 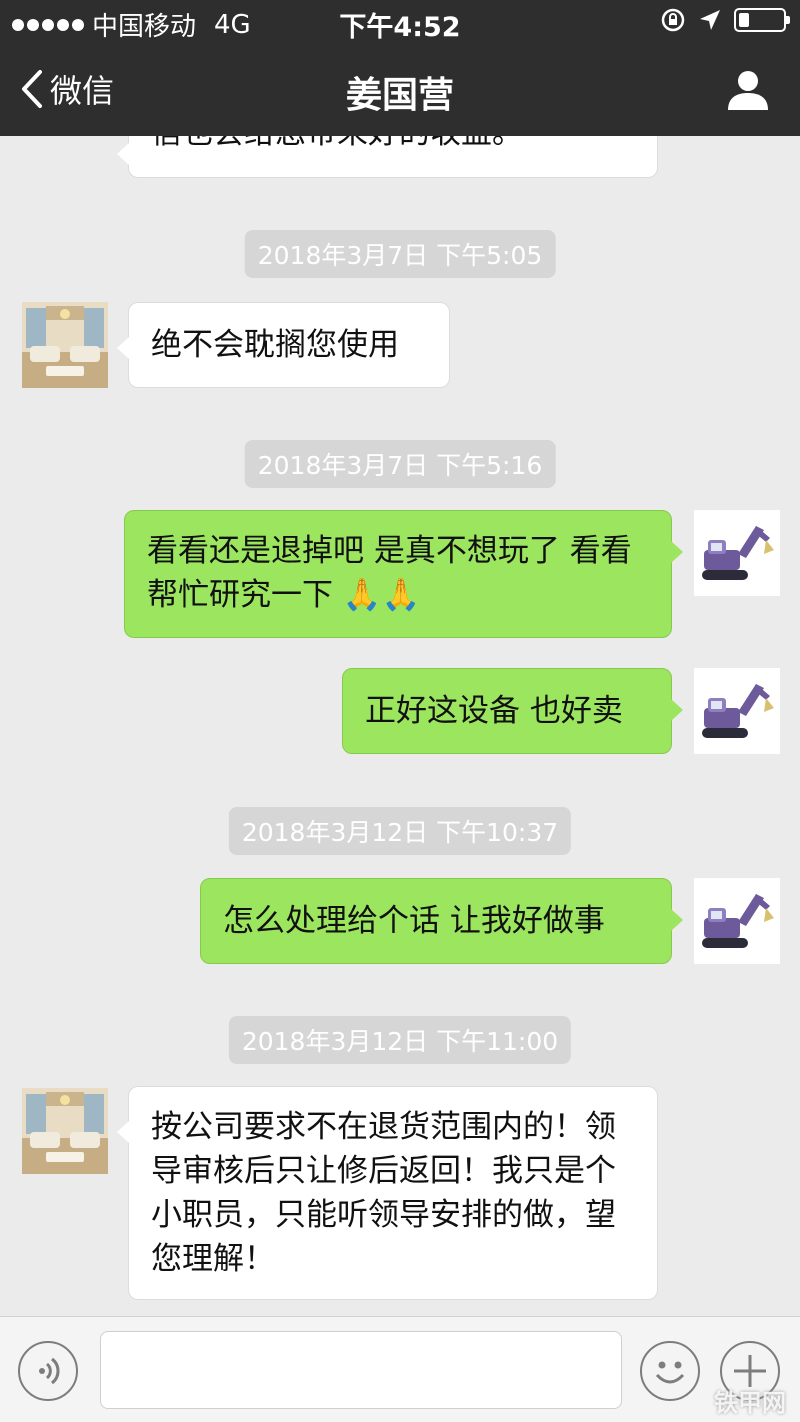 What do you see at coordinates (512, 711) in the screenshot?
I see `message-outgoing: 正好这设备 也好卖` at bounding box center [512, 711].